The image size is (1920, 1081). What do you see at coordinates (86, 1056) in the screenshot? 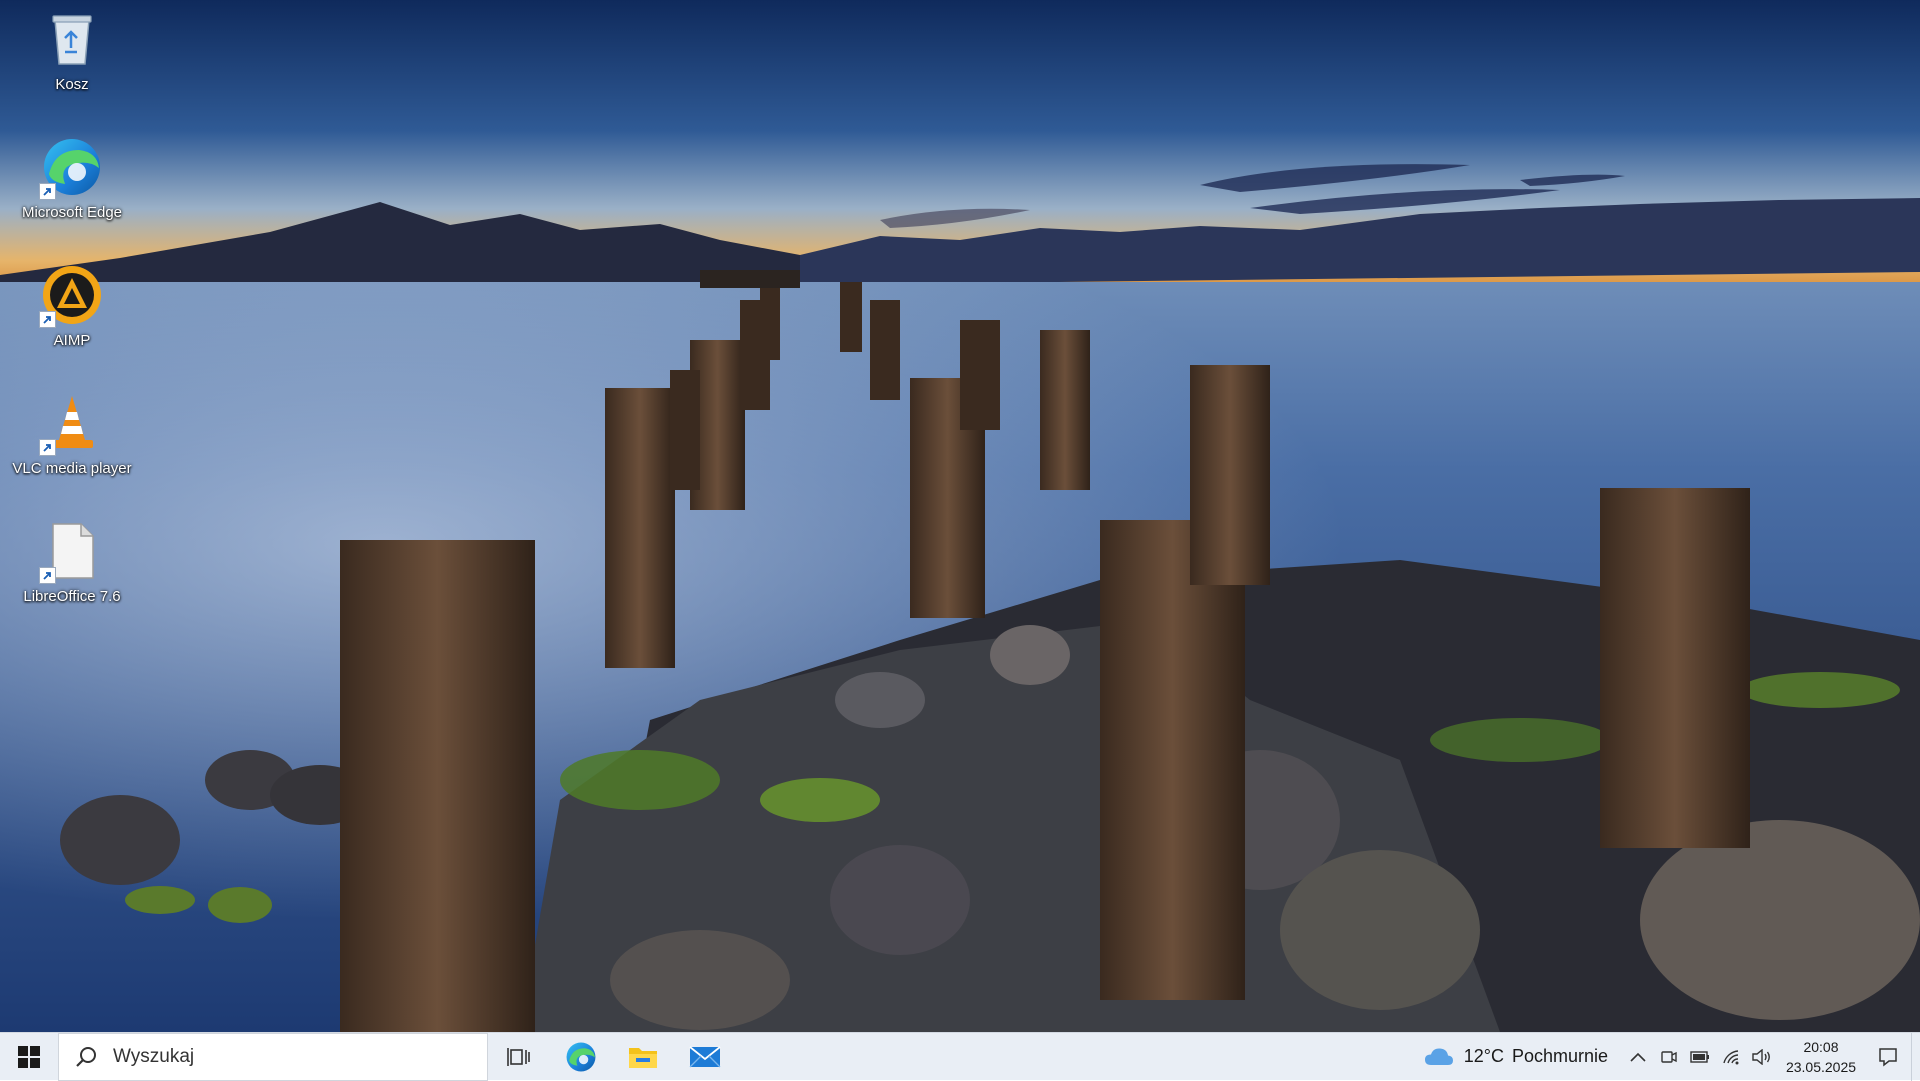
I see `search-icon` at bounding box center [86, 1056].